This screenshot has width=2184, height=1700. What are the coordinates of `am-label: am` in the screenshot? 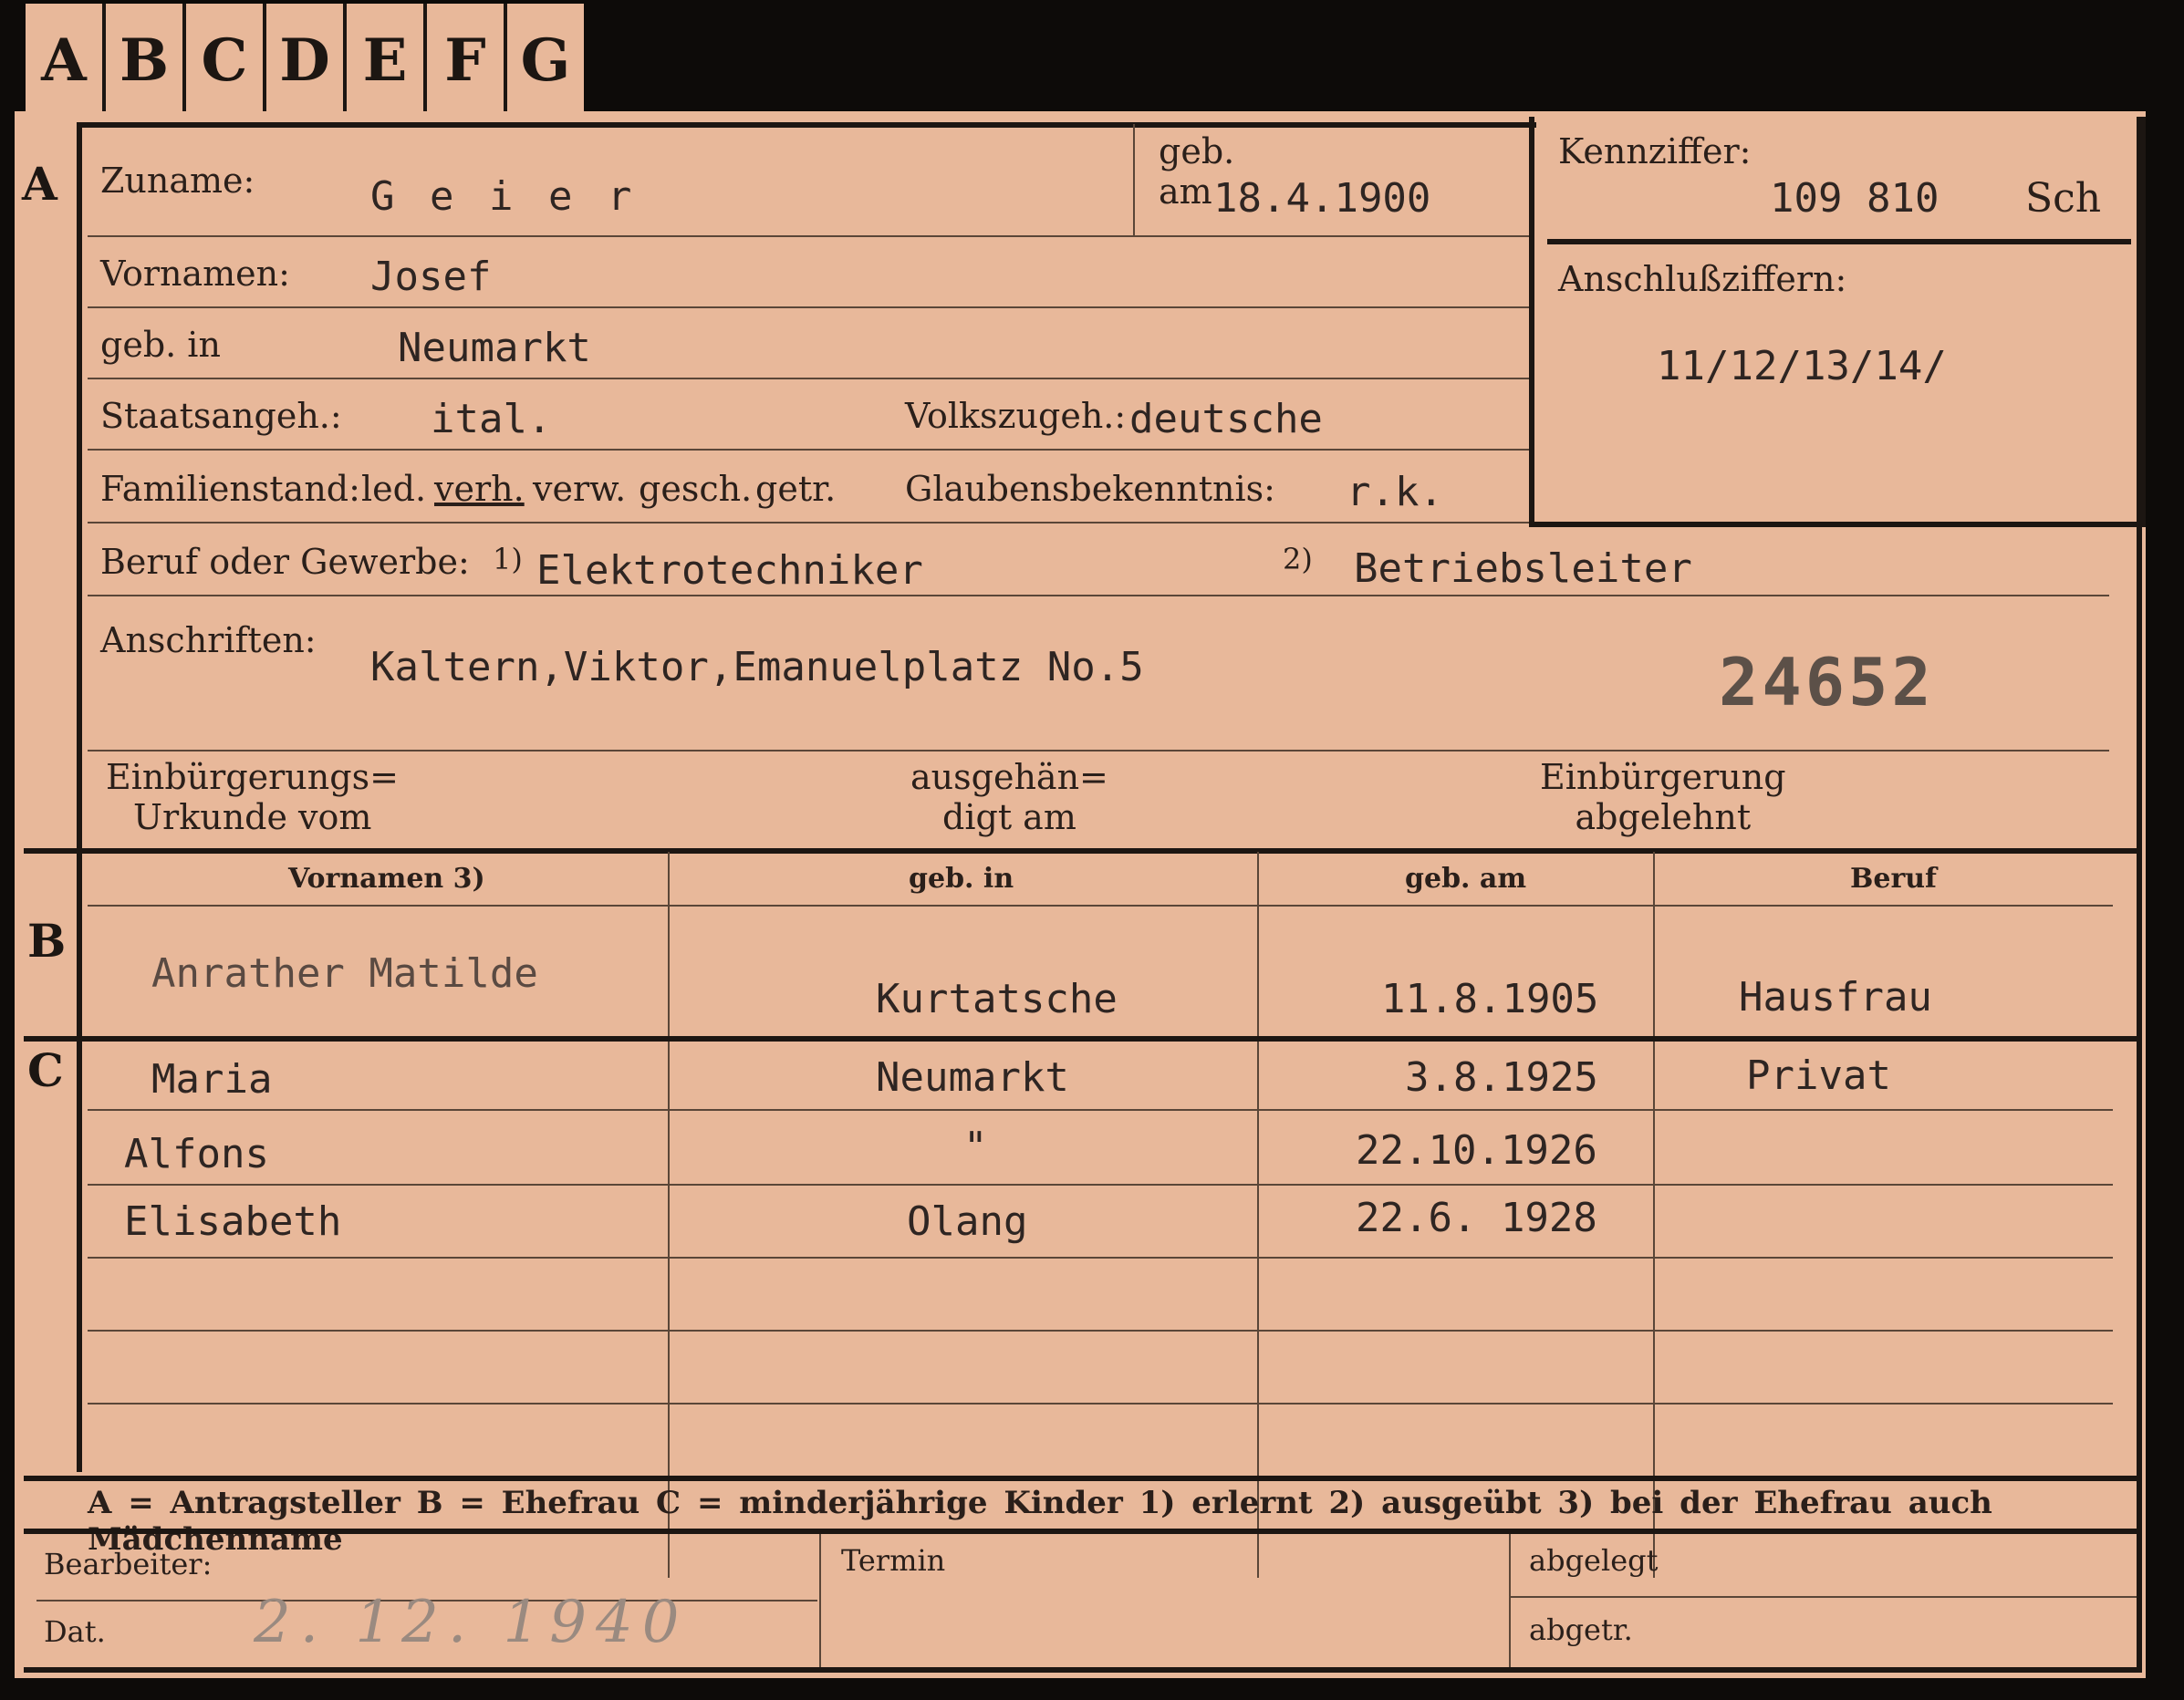 It's located at (1185, 191).